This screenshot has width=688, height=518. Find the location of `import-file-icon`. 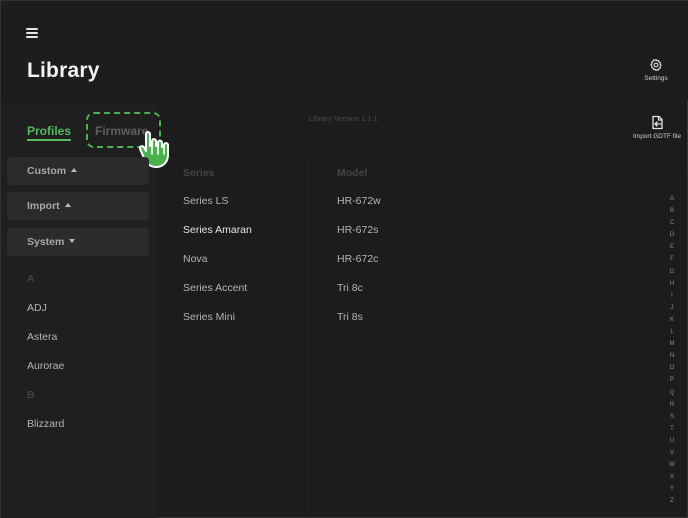

import-file-icon is located at coordinates (657, 122).